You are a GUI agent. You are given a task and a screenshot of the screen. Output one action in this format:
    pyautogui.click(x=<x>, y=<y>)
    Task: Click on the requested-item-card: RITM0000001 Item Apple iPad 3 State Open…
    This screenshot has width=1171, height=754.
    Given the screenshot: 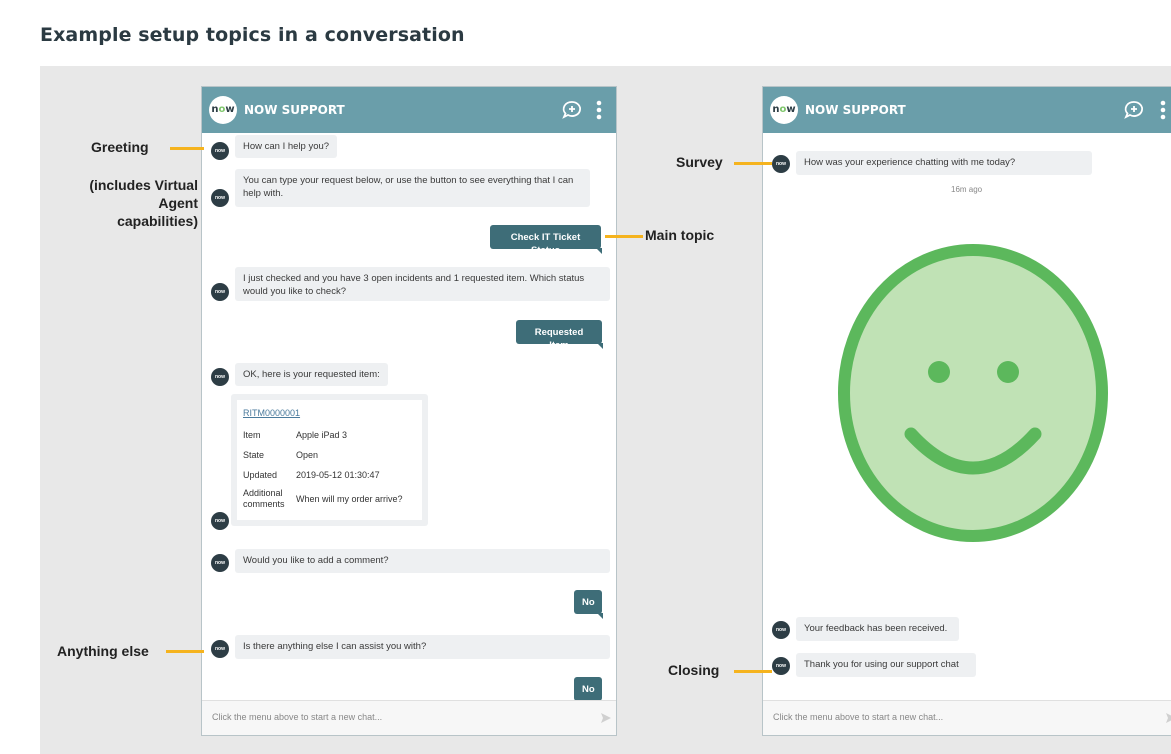 What is the action you would take?
    pyautogui.click(x=329, y=460)
    